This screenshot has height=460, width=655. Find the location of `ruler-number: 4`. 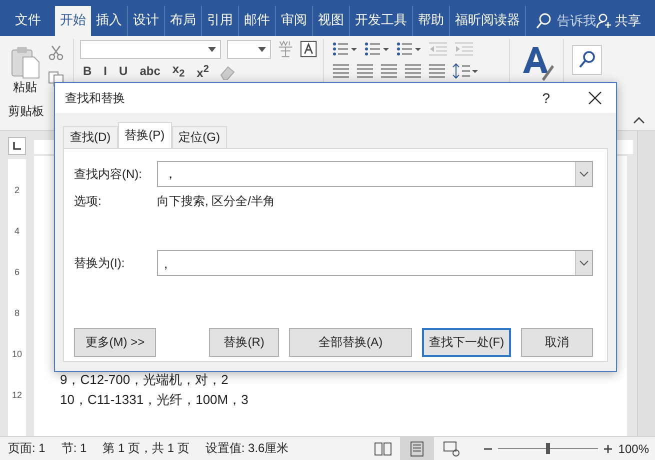

ruler-number: 4 is located at coordinates (17, 231).